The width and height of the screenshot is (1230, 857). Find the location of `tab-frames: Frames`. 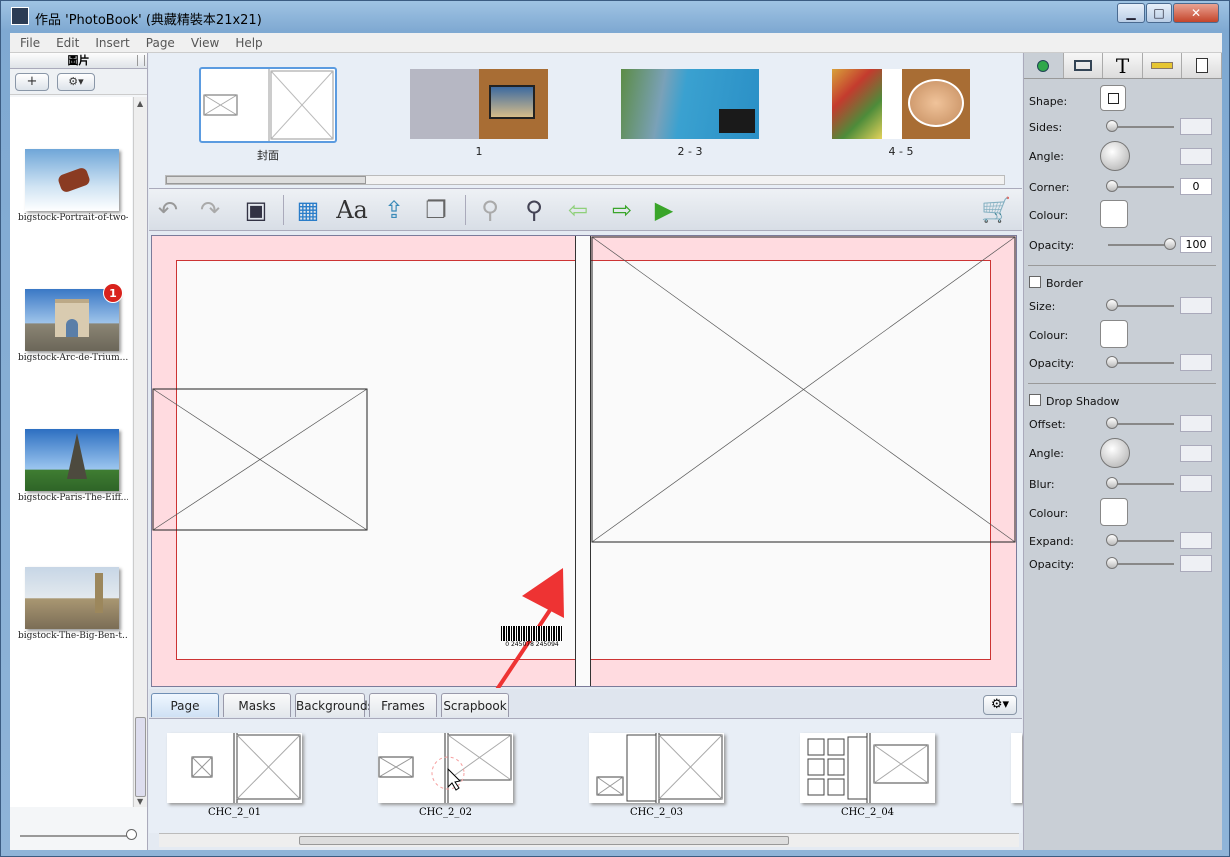

tab-frames: Frames is located at coordinates (403, 705).